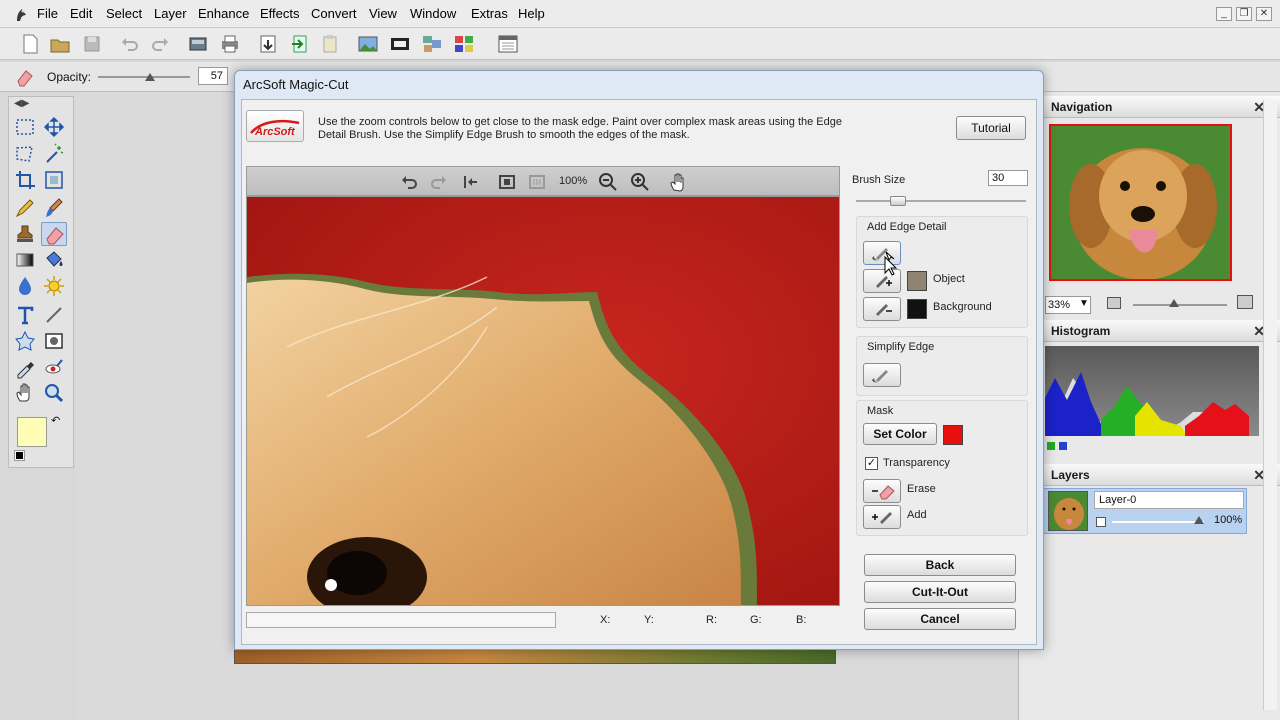 The image size is (1280, 720). I want to click on marquee-icon, so click(25, 127).